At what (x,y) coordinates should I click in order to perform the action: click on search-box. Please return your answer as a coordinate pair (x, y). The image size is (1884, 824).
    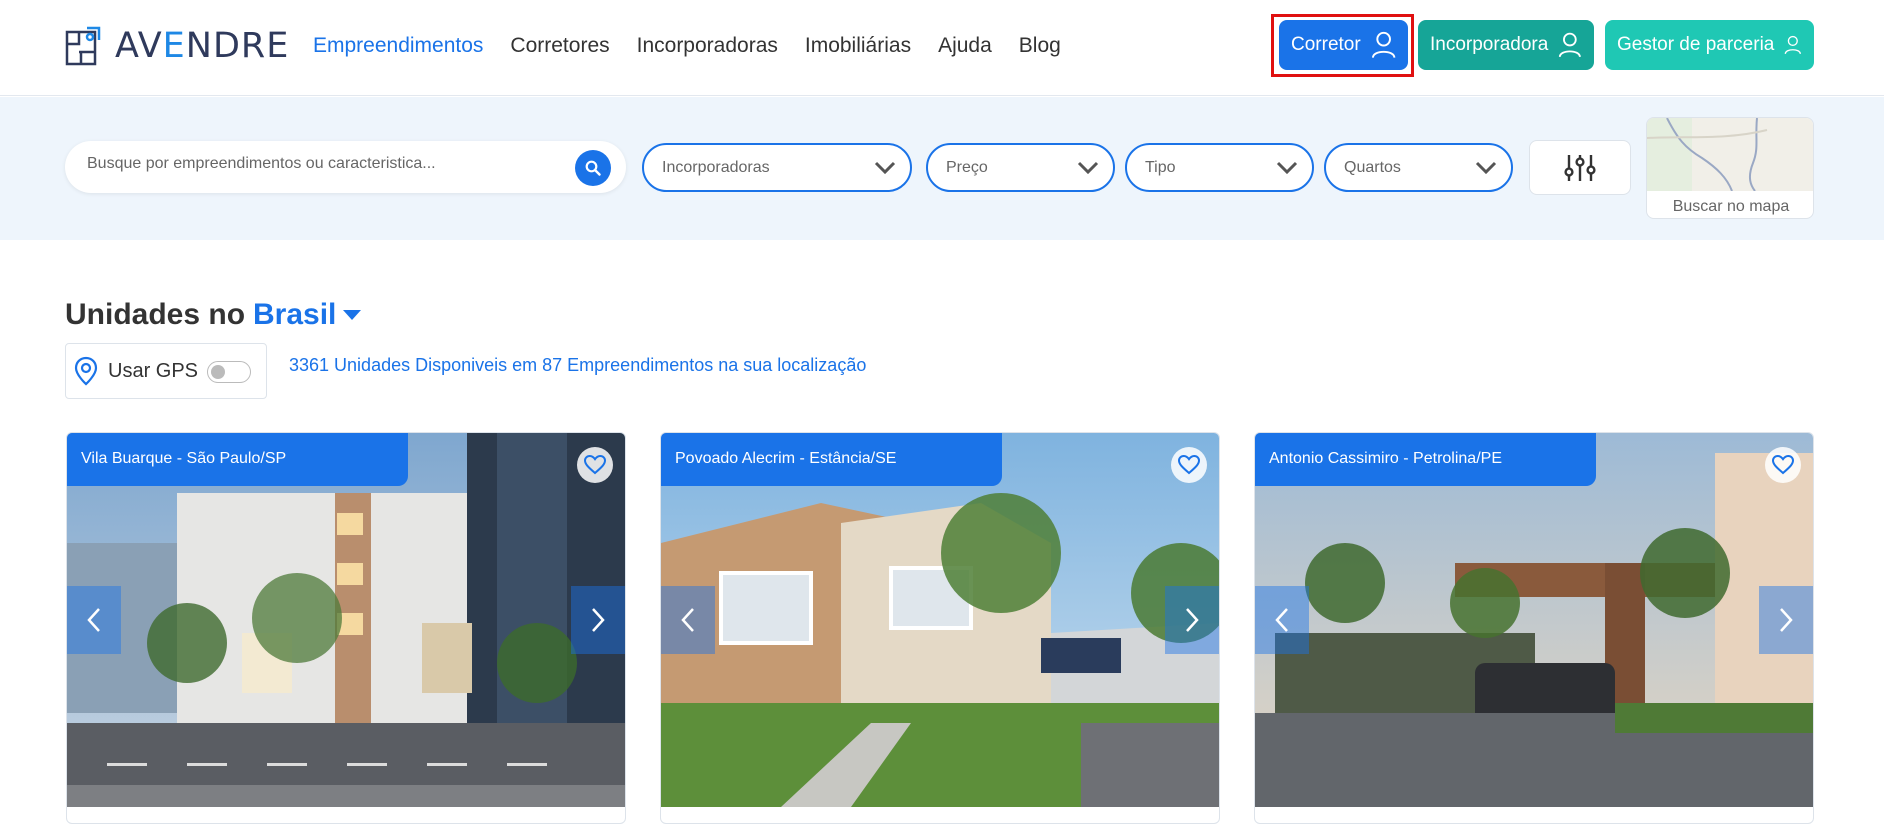
    Looking at the image, I should click on (345, 167).